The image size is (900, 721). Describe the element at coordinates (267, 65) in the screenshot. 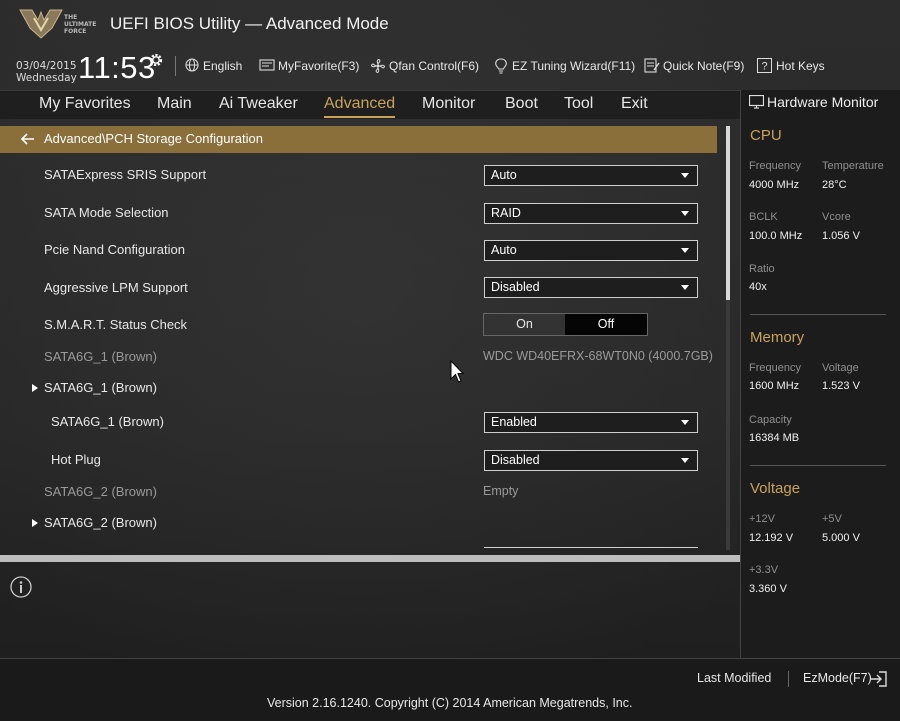

I see `favorite-icon` at that location.